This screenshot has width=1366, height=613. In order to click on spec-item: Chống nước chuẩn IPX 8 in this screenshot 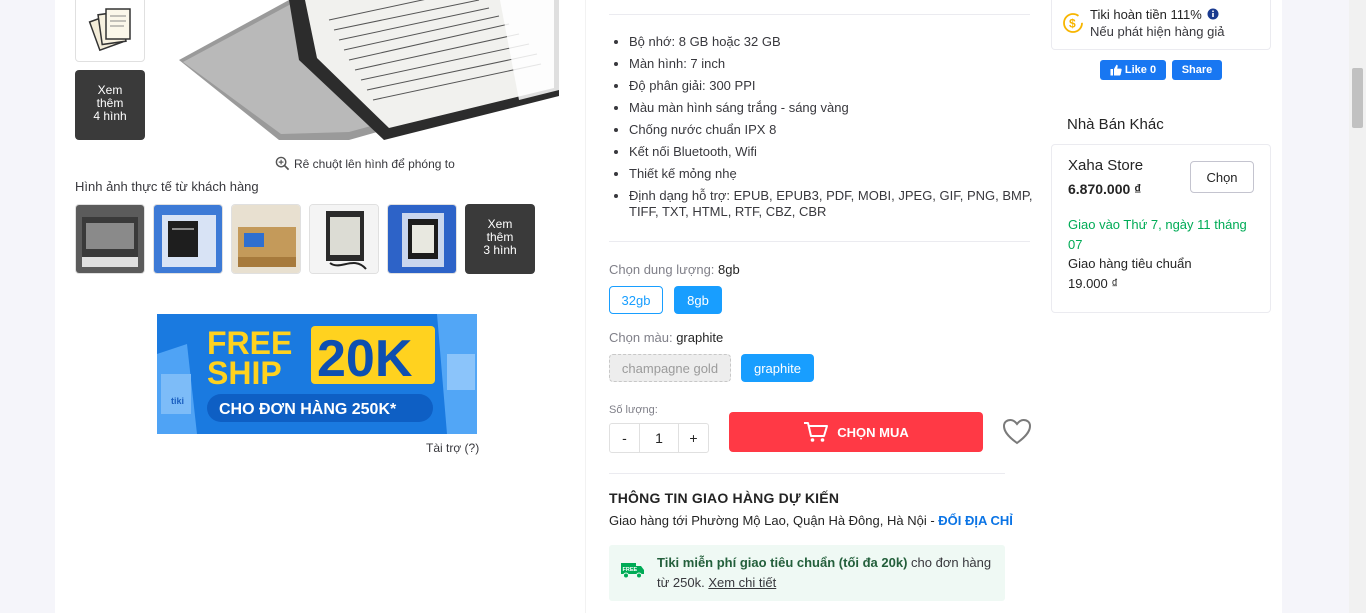, I will do `click(834, 130)`.